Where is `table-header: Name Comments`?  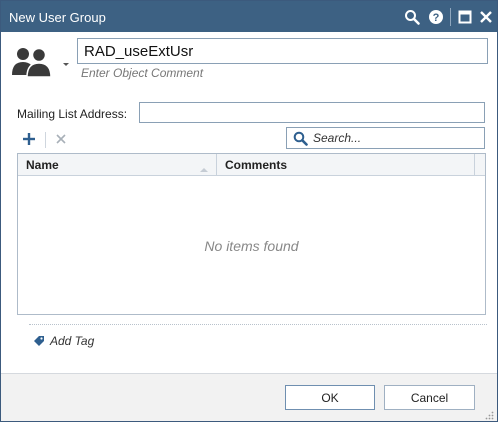 table-header: Name Comments is located at coordinates (251, 165).